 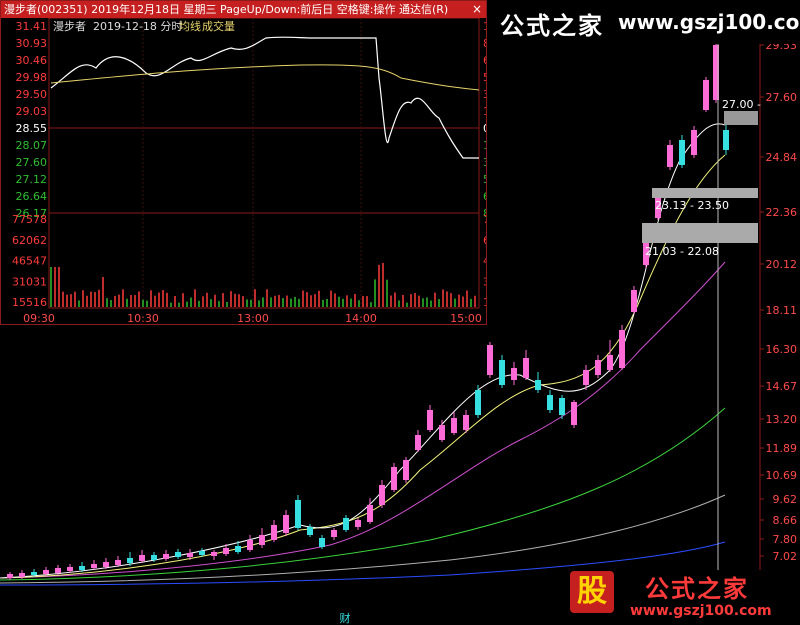 I want to click on price-label: 29.03, so click(x=32, y=111).